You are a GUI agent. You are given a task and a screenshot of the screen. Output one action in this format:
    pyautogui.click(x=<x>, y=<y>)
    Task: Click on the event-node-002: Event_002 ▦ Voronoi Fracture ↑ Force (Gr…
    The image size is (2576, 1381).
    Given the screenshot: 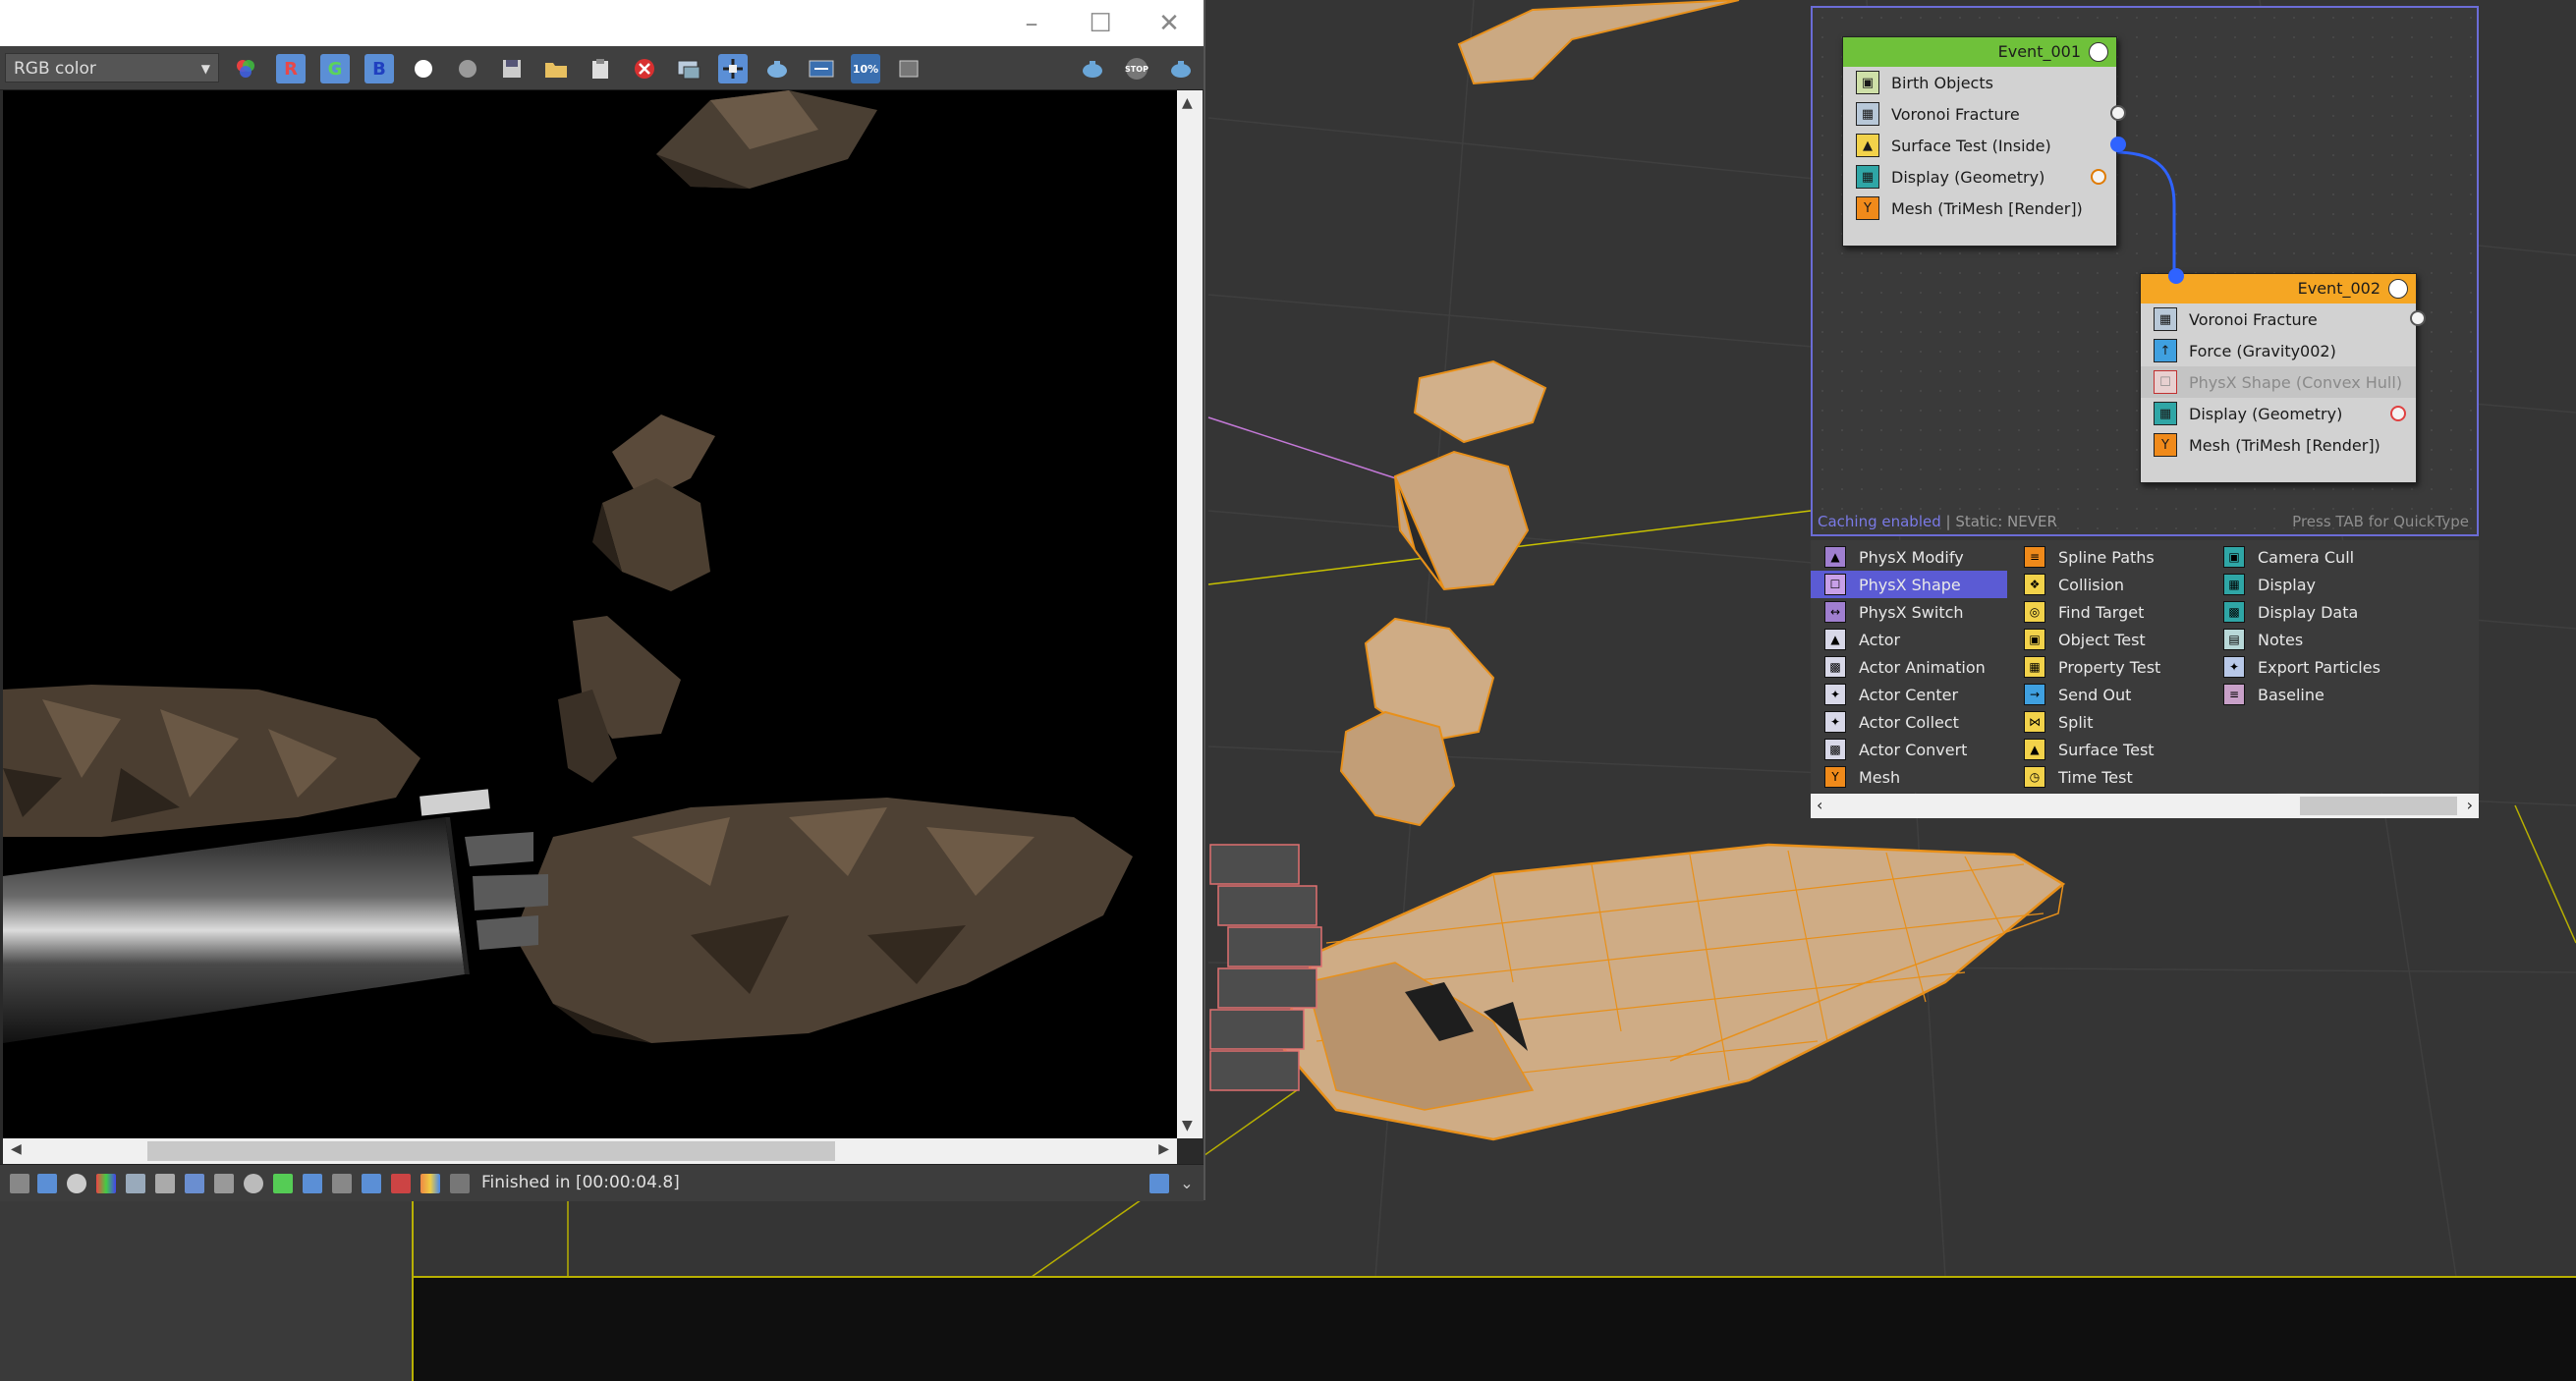 What is the action you would take?
    pyautogui.click(x=2283, y=375)
    